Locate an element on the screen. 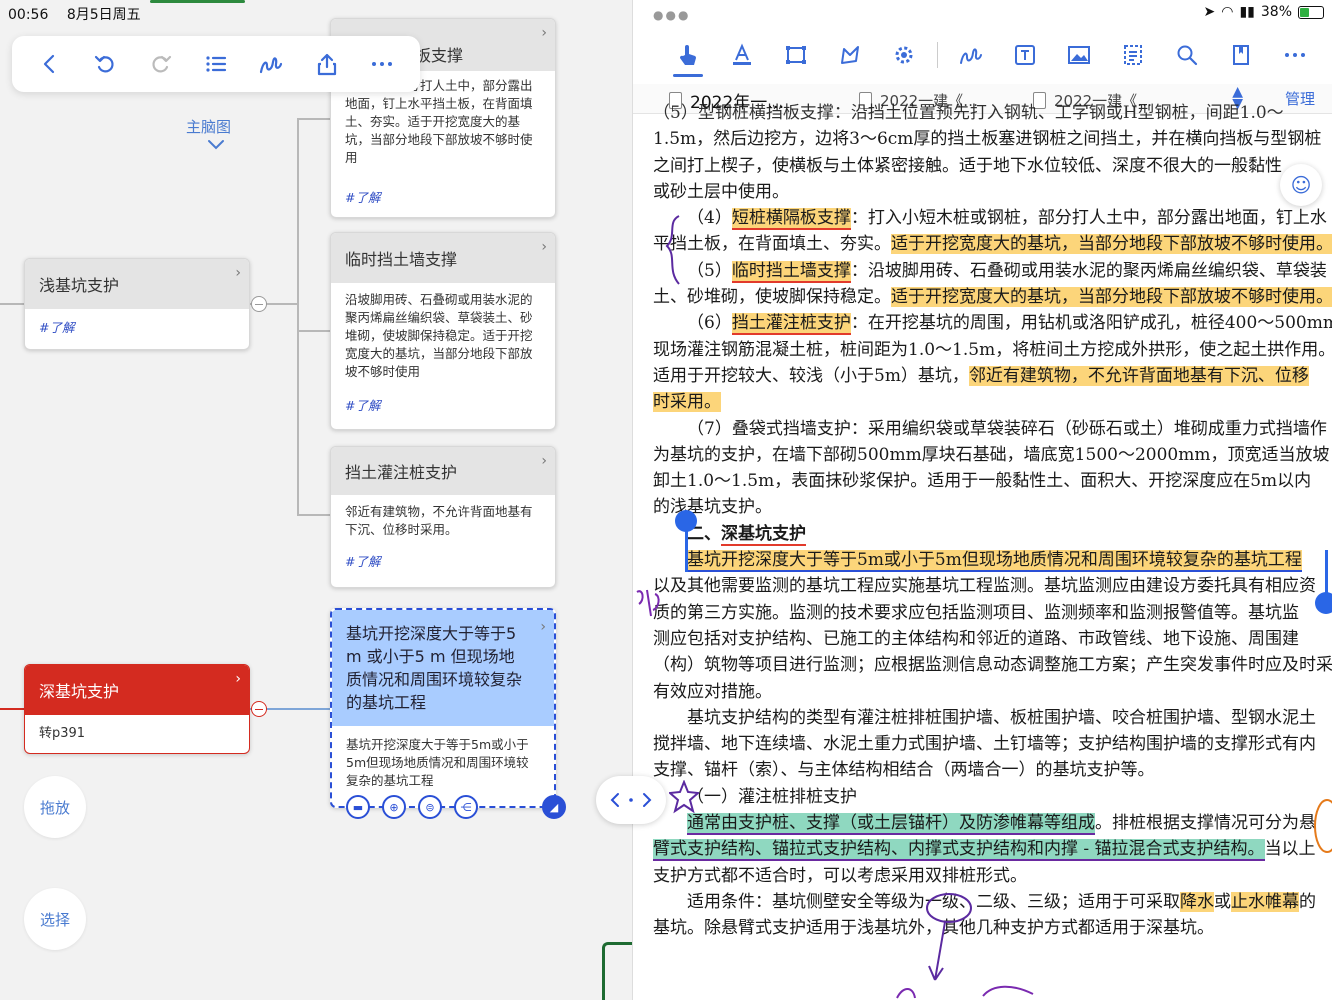 The image size is (1332, 1000). highlight: 通常由支护桩、支撑（或土层锚杆）及防渗帷幕等组成 is located at coordinates (891, 824).